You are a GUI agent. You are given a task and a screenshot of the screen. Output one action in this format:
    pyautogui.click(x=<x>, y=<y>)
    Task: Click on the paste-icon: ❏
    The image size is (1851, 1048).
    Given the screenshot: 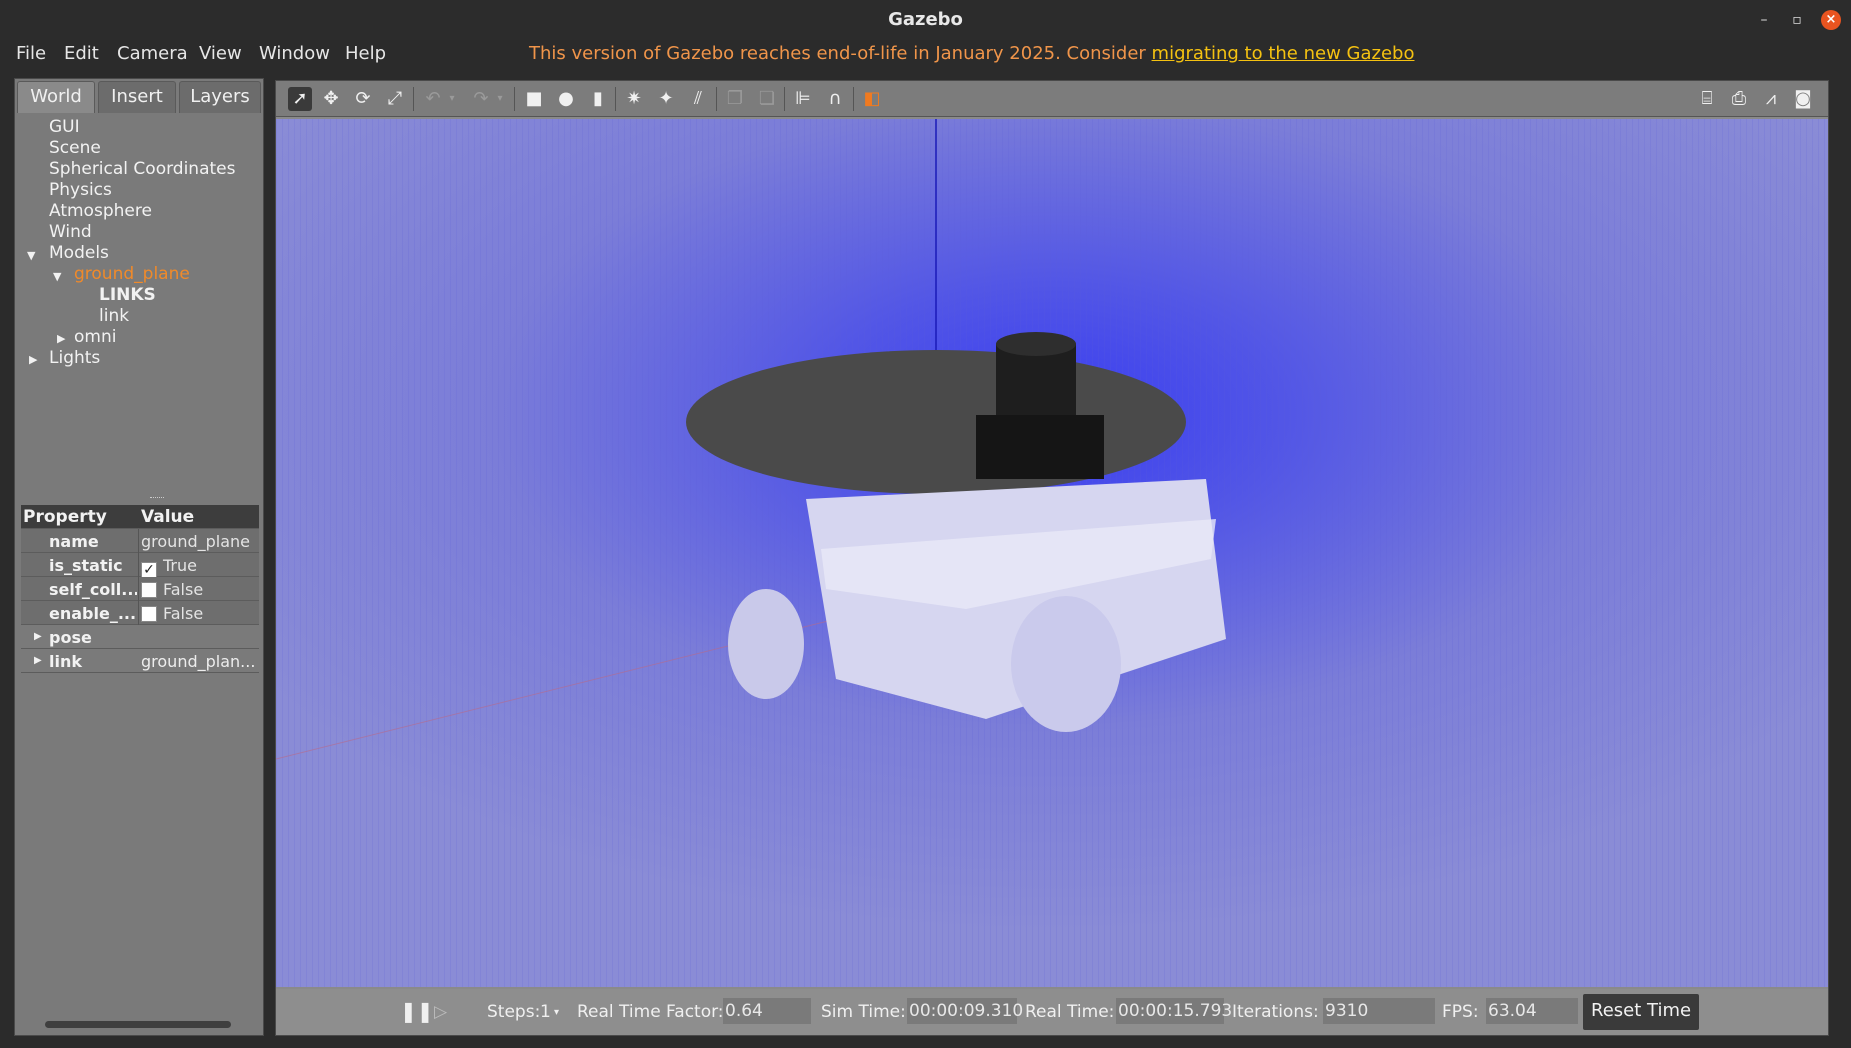 What is the action you would take?
    pyautogui.click(x=767, y=99)
    